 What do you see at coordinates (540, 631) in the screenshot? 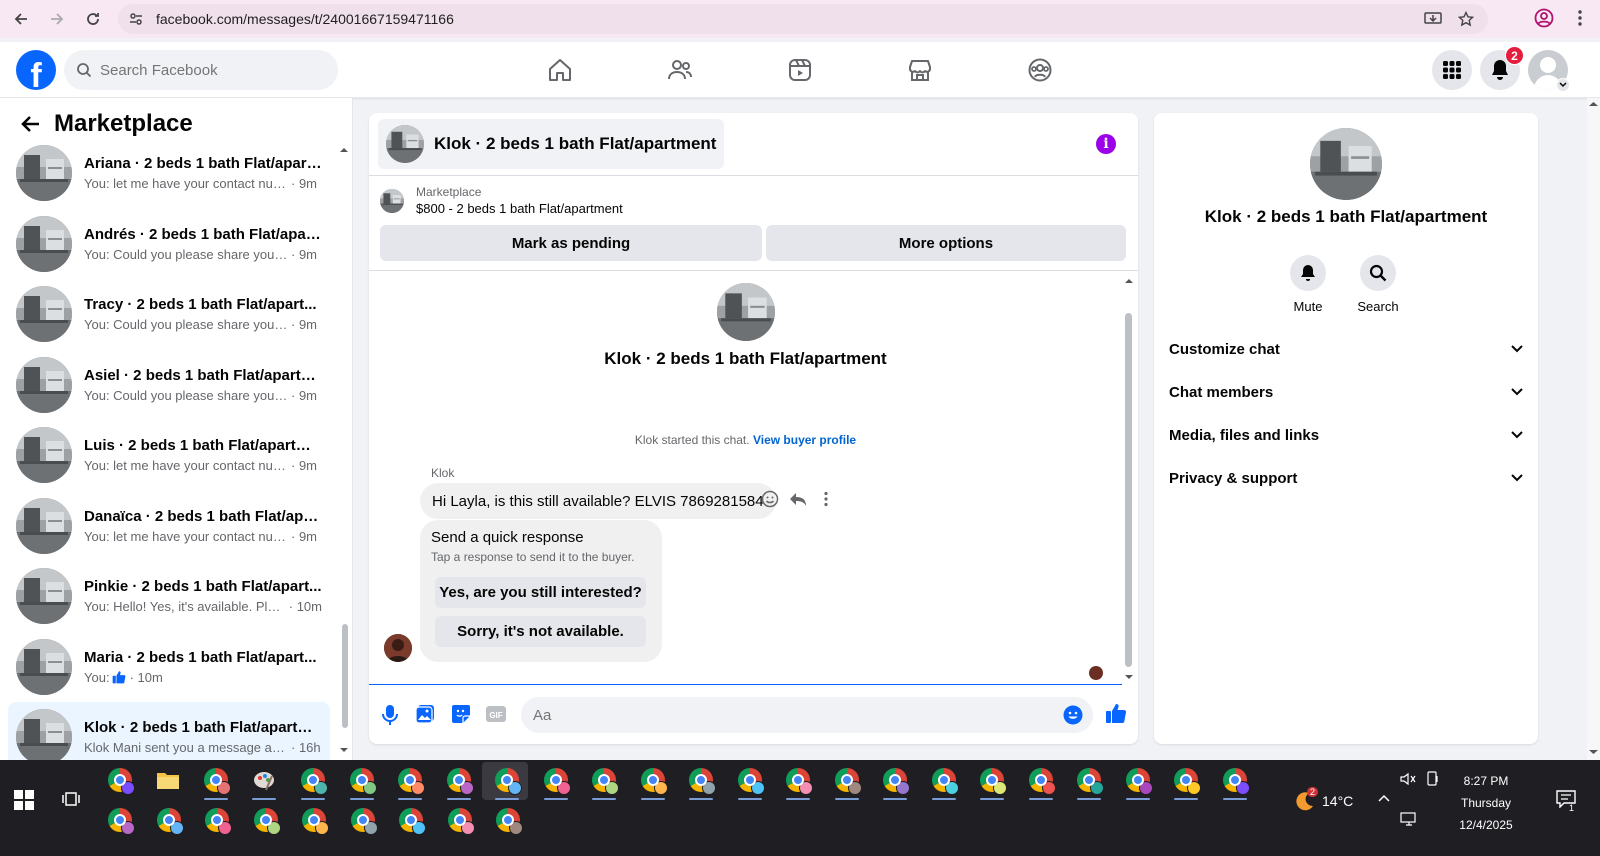
I see `quick-reply-not-available-button: Sorry, it's not available.` at bounding box center [540, 631].